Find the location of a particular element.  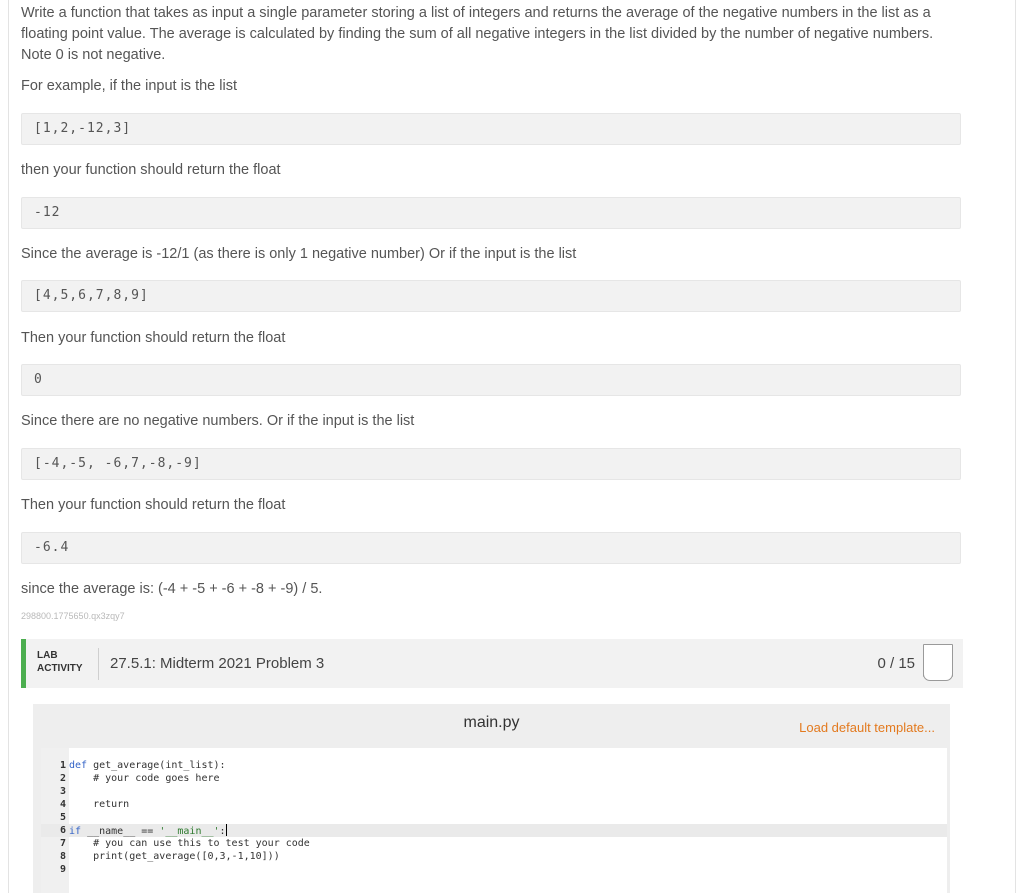

line-number: 6 is located at coordinates (62, 830).